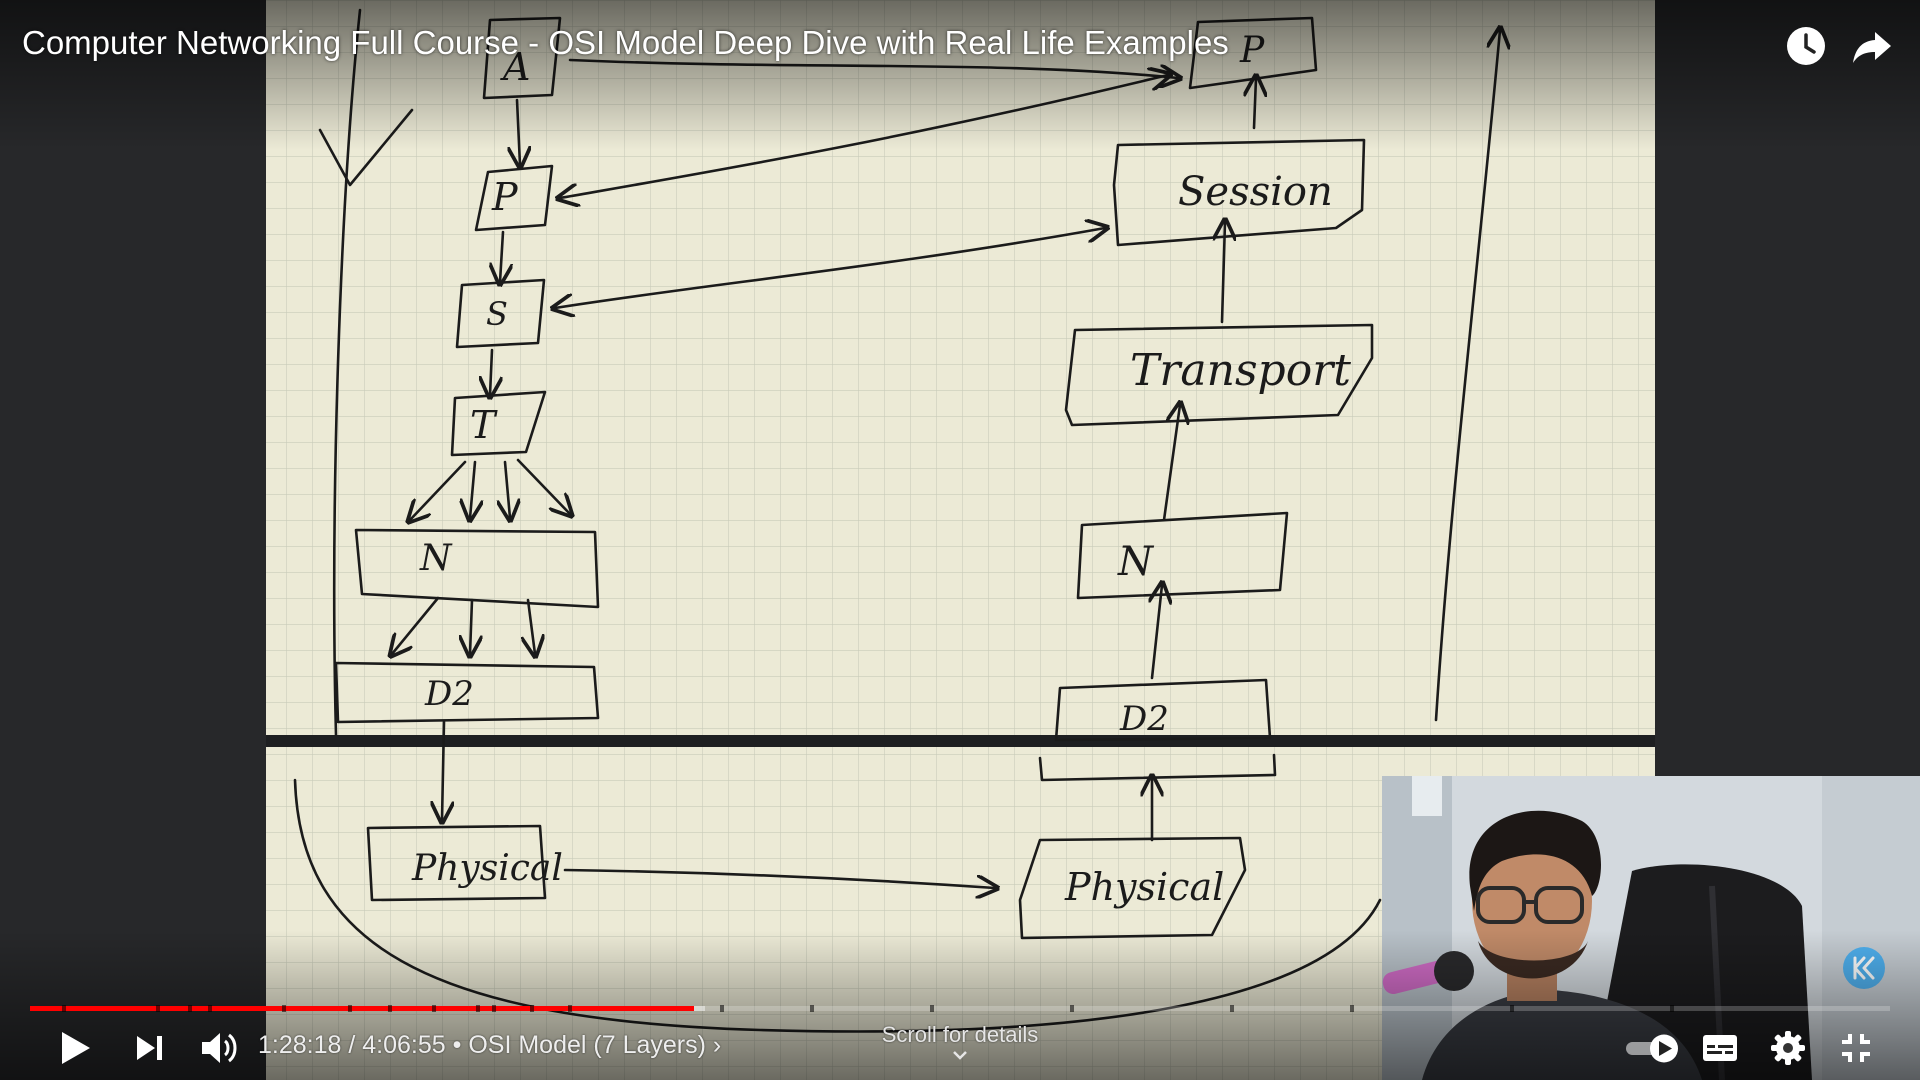 The image size is (1920, 1080). I want to click on label-right-d2: D2, so click(1144, 719).